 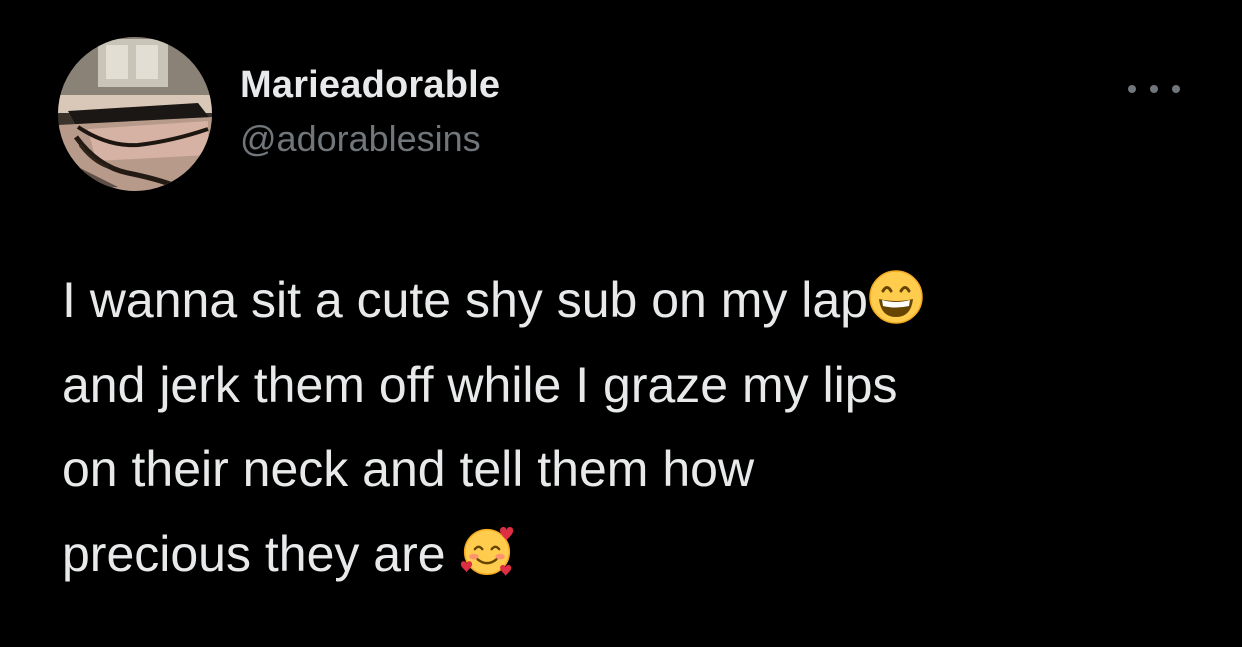 I want to click on smiling-face-with-hearts-emoji-icon, so click(x=487, y=551).